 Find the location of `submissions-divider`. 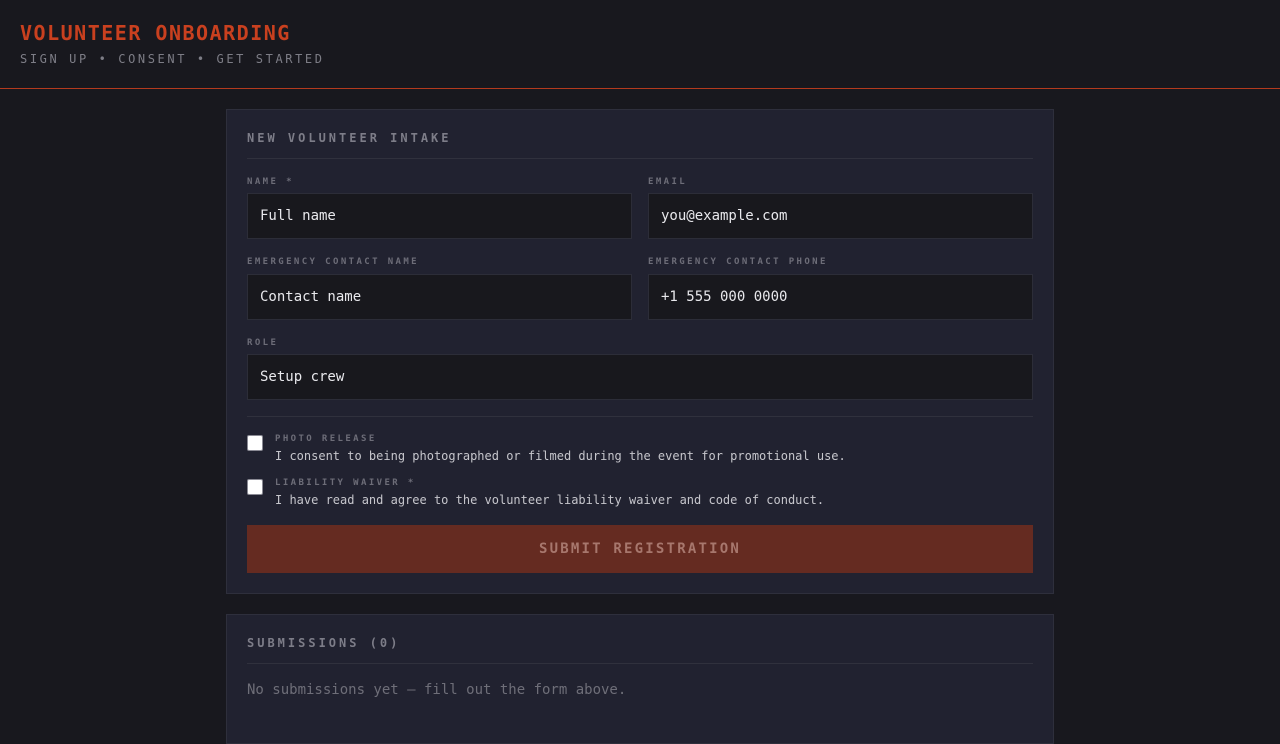

submissions-divider is located at coordinates (640, 663).